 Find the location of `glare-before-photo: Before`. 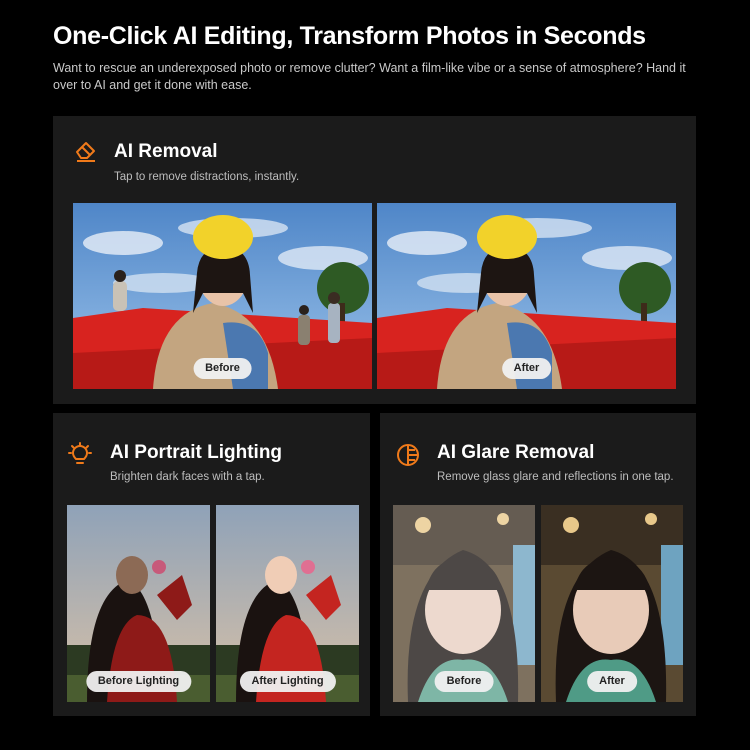

glare-before-photo: Before is located at coordinates (464, 603).